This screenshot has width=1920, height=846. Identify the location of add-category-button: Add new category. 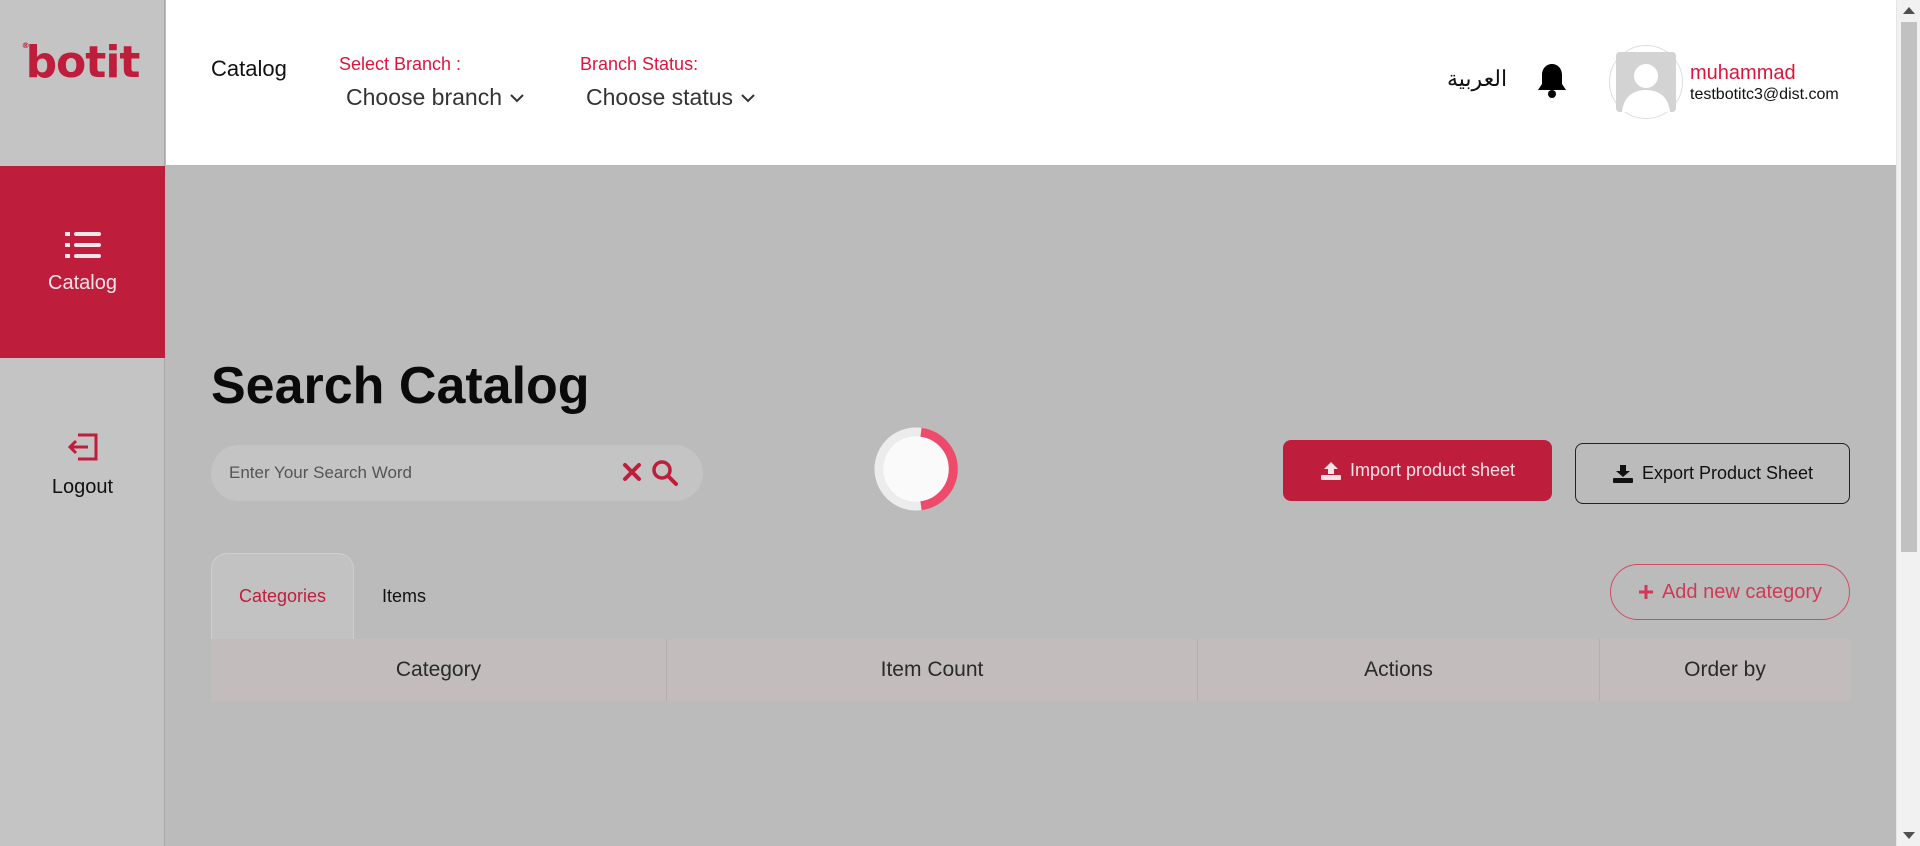
(1730, 592).